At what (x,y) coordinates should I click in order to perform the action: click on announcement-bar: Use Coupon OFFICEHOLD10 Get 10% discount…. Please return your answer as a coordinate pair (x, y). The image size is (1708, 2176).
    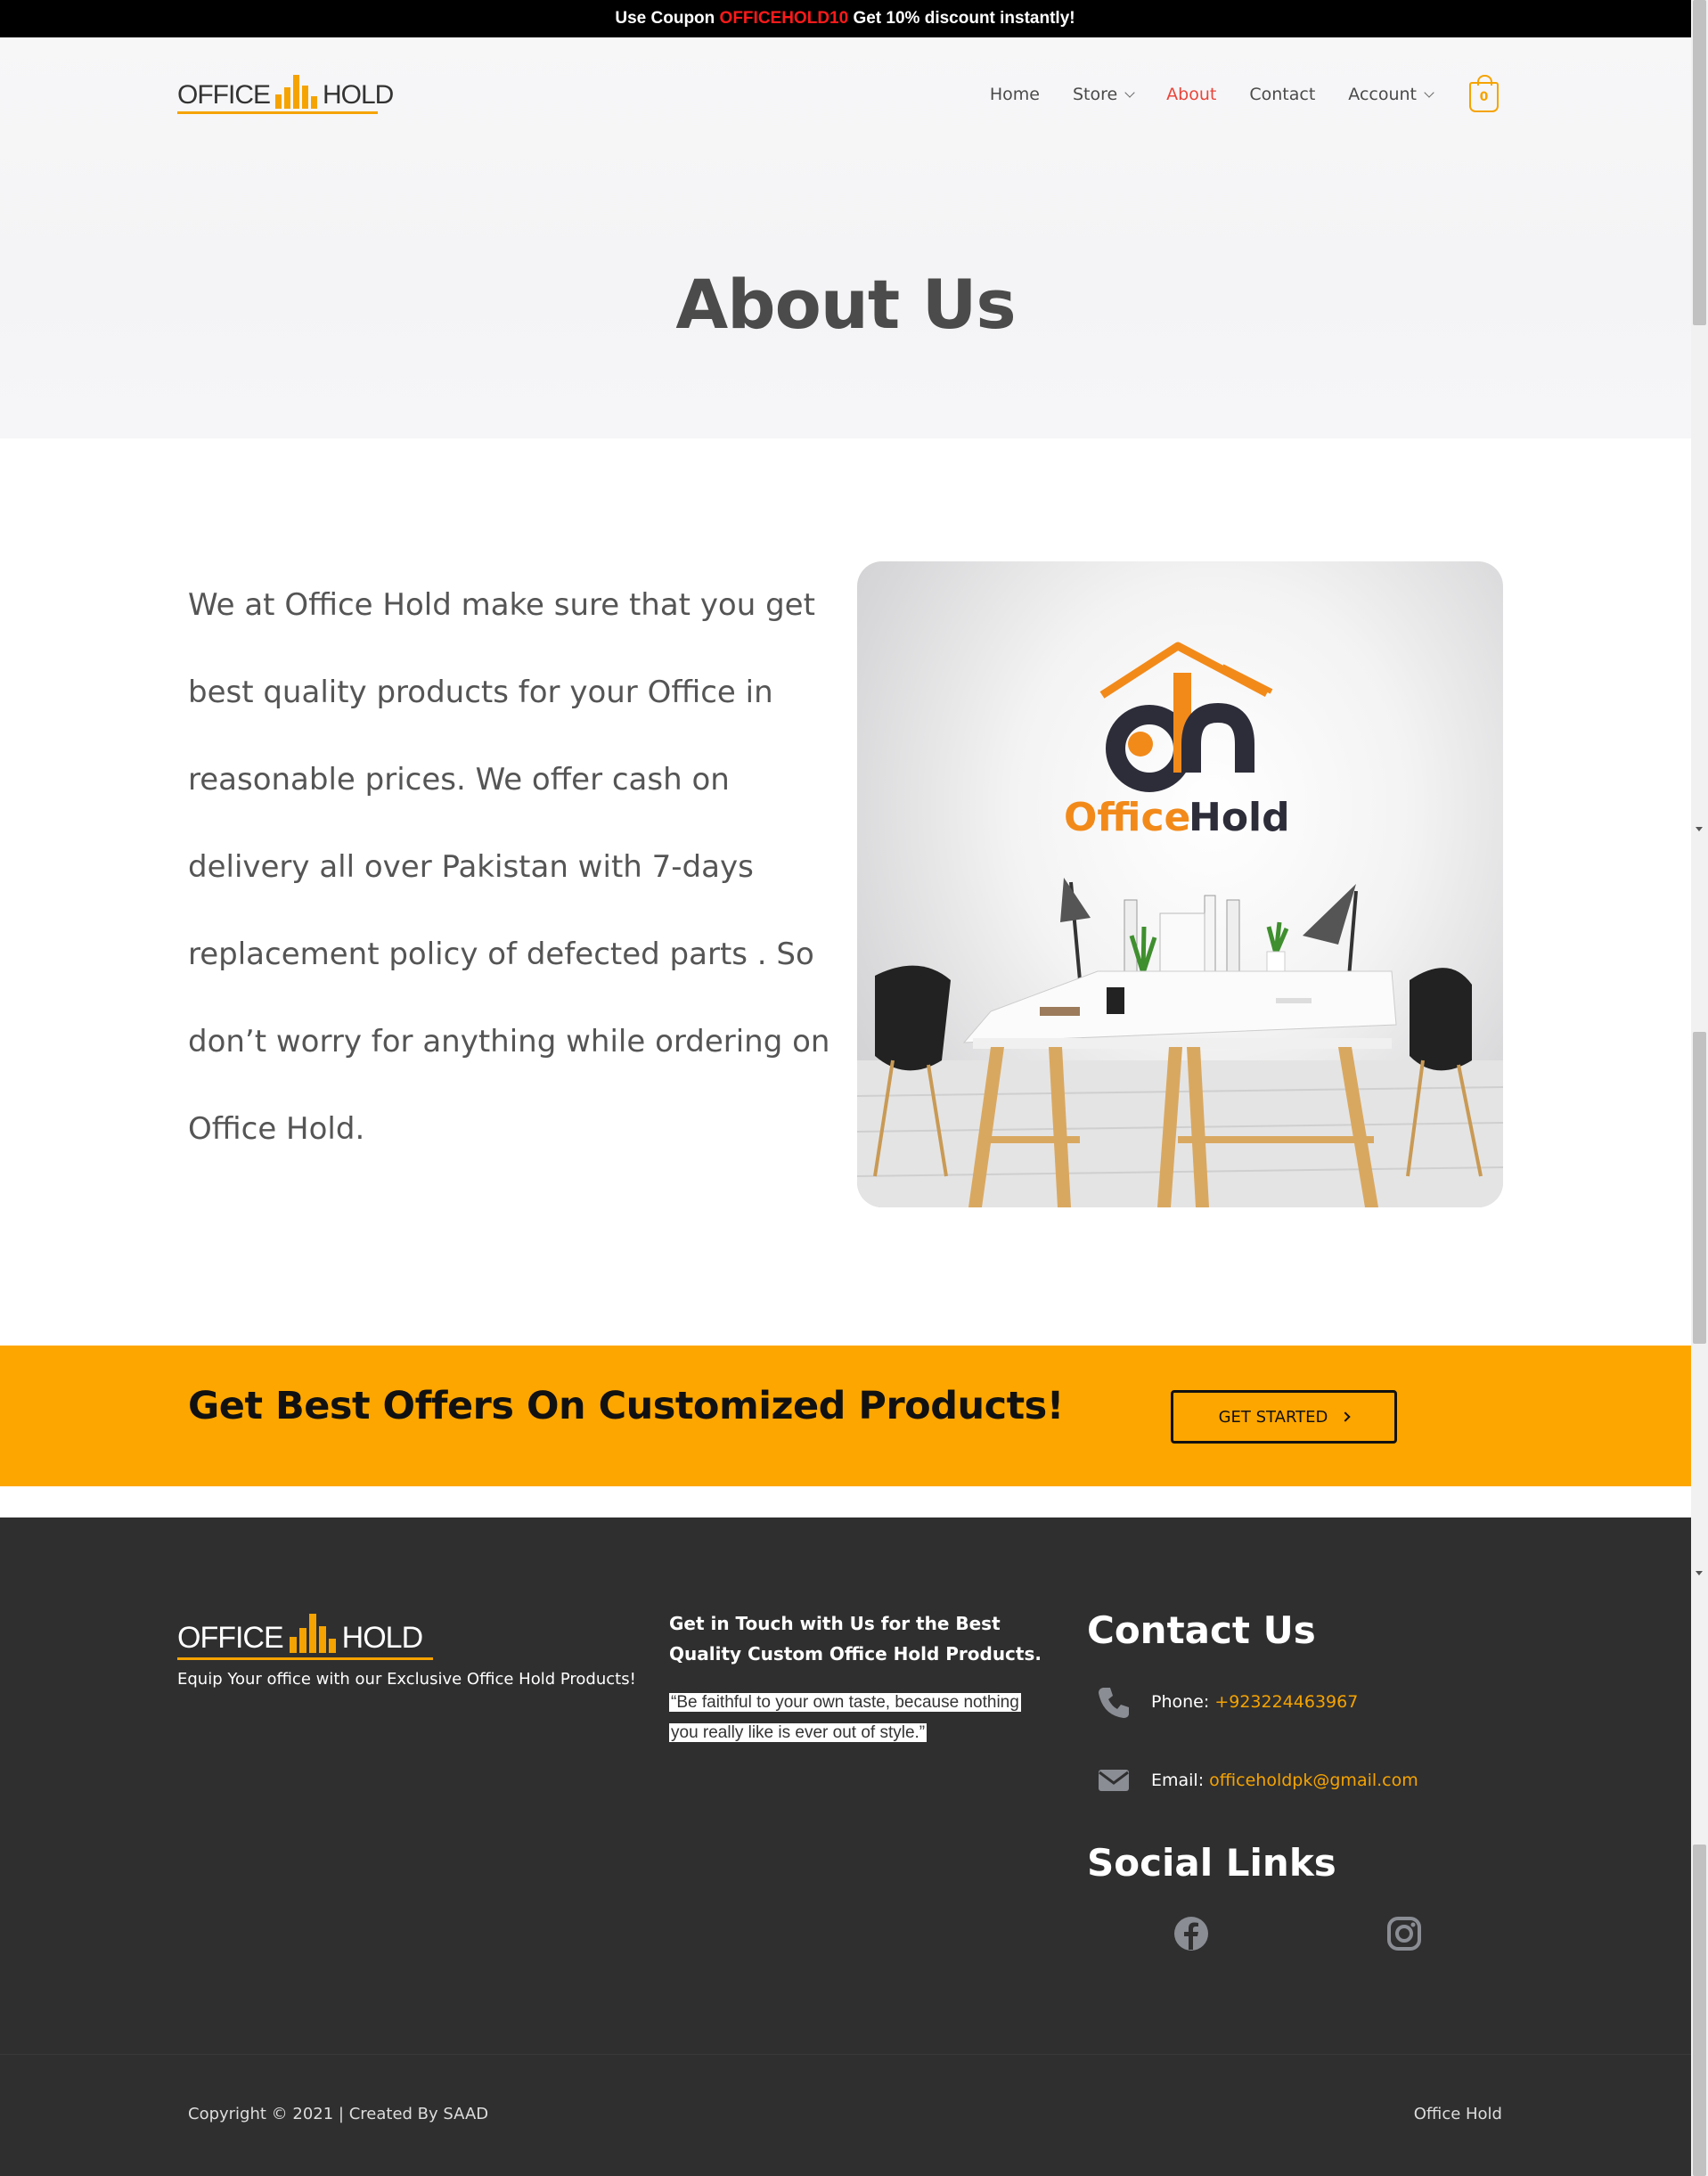
    Looking at the image, I should click on (854, 18).